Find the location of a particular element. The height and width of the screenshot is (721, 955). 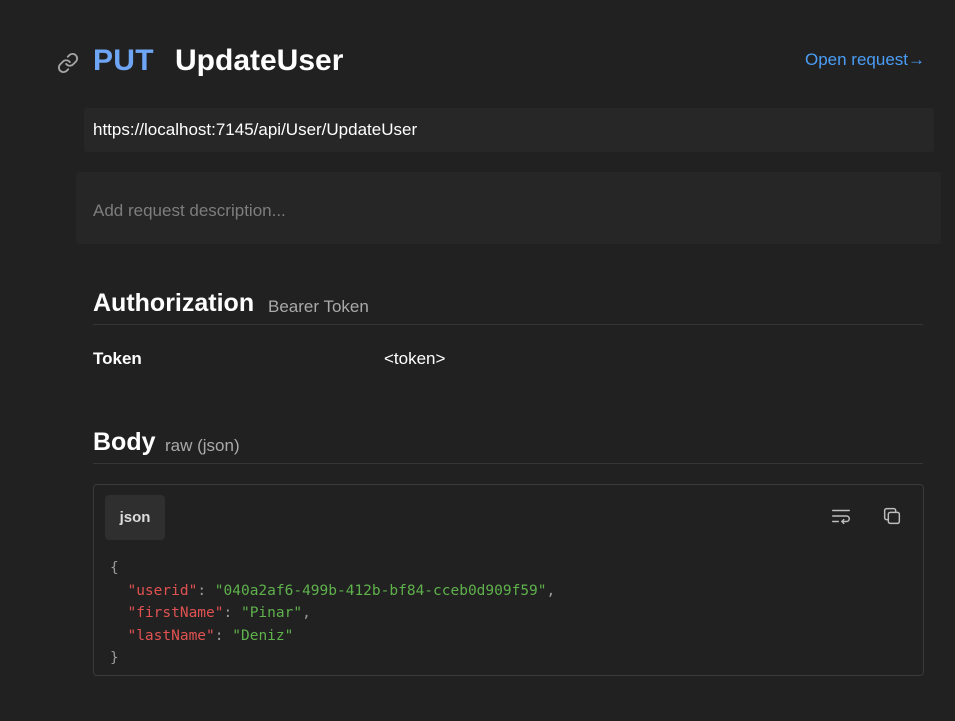

json-line-firstname: "firstName": "Pinar", is located at coordinates (219, 613).